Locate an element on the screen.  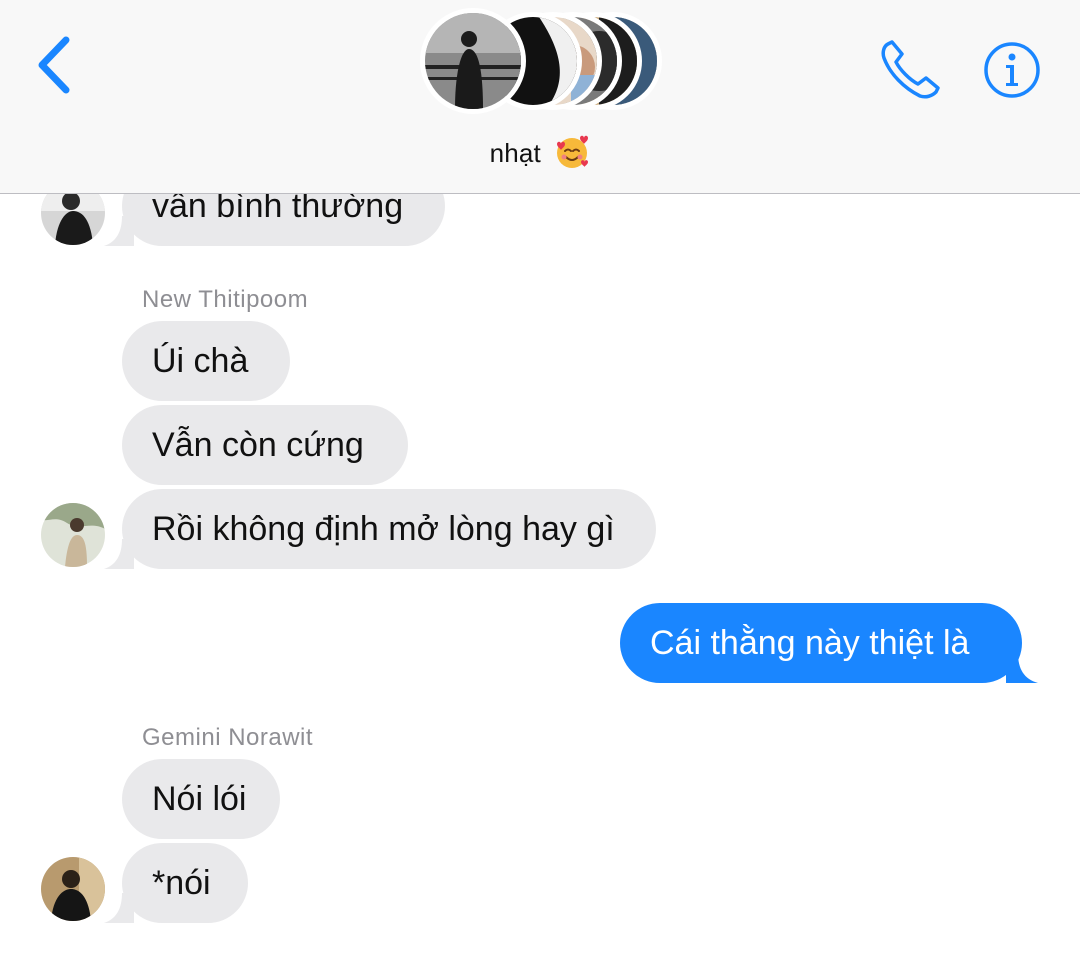
call-button is located at coordinates (911, 70).